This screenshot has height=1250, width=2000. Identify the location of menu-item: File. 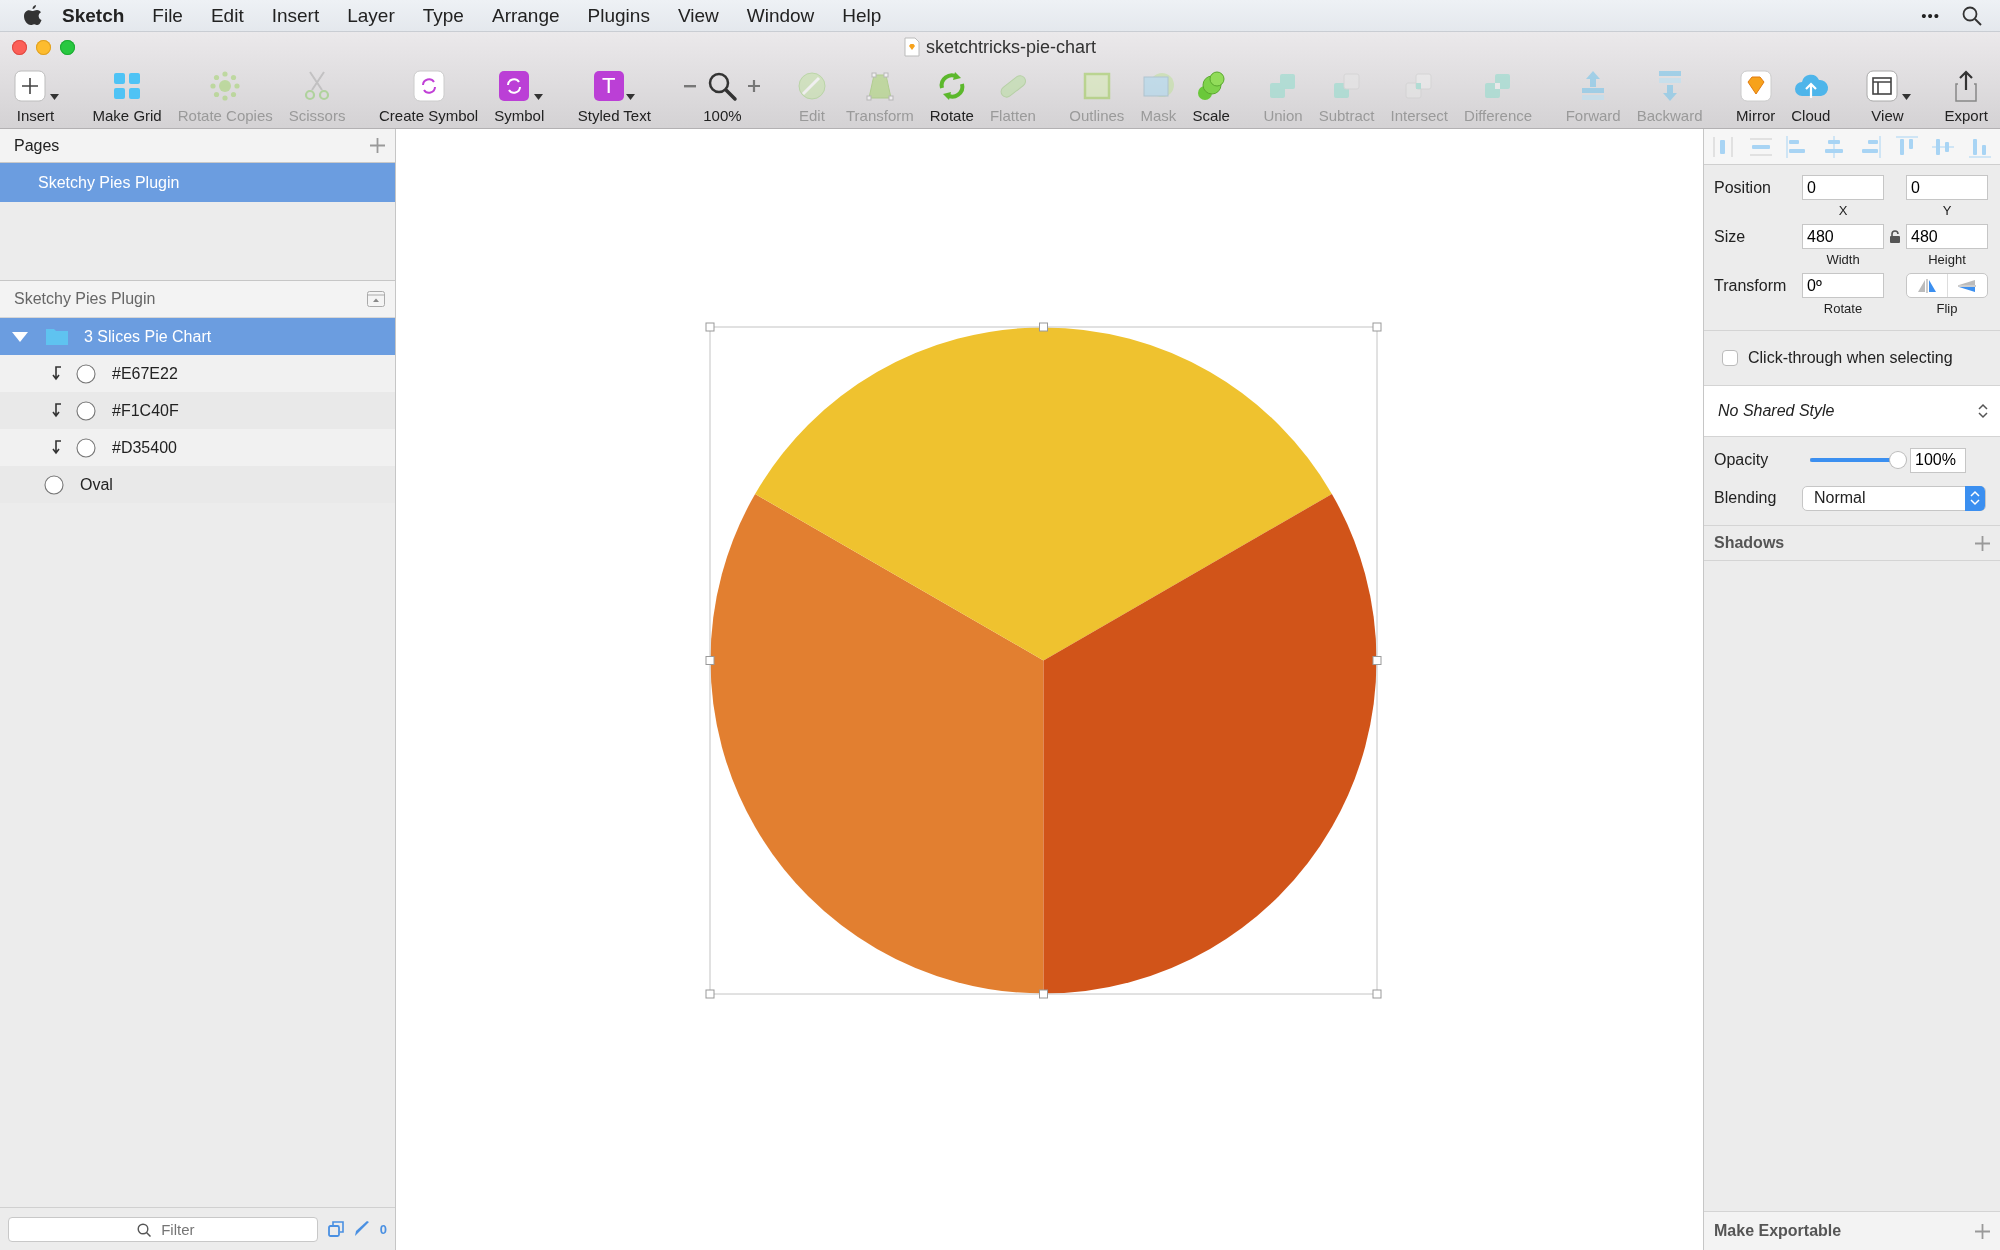
(167, 15).